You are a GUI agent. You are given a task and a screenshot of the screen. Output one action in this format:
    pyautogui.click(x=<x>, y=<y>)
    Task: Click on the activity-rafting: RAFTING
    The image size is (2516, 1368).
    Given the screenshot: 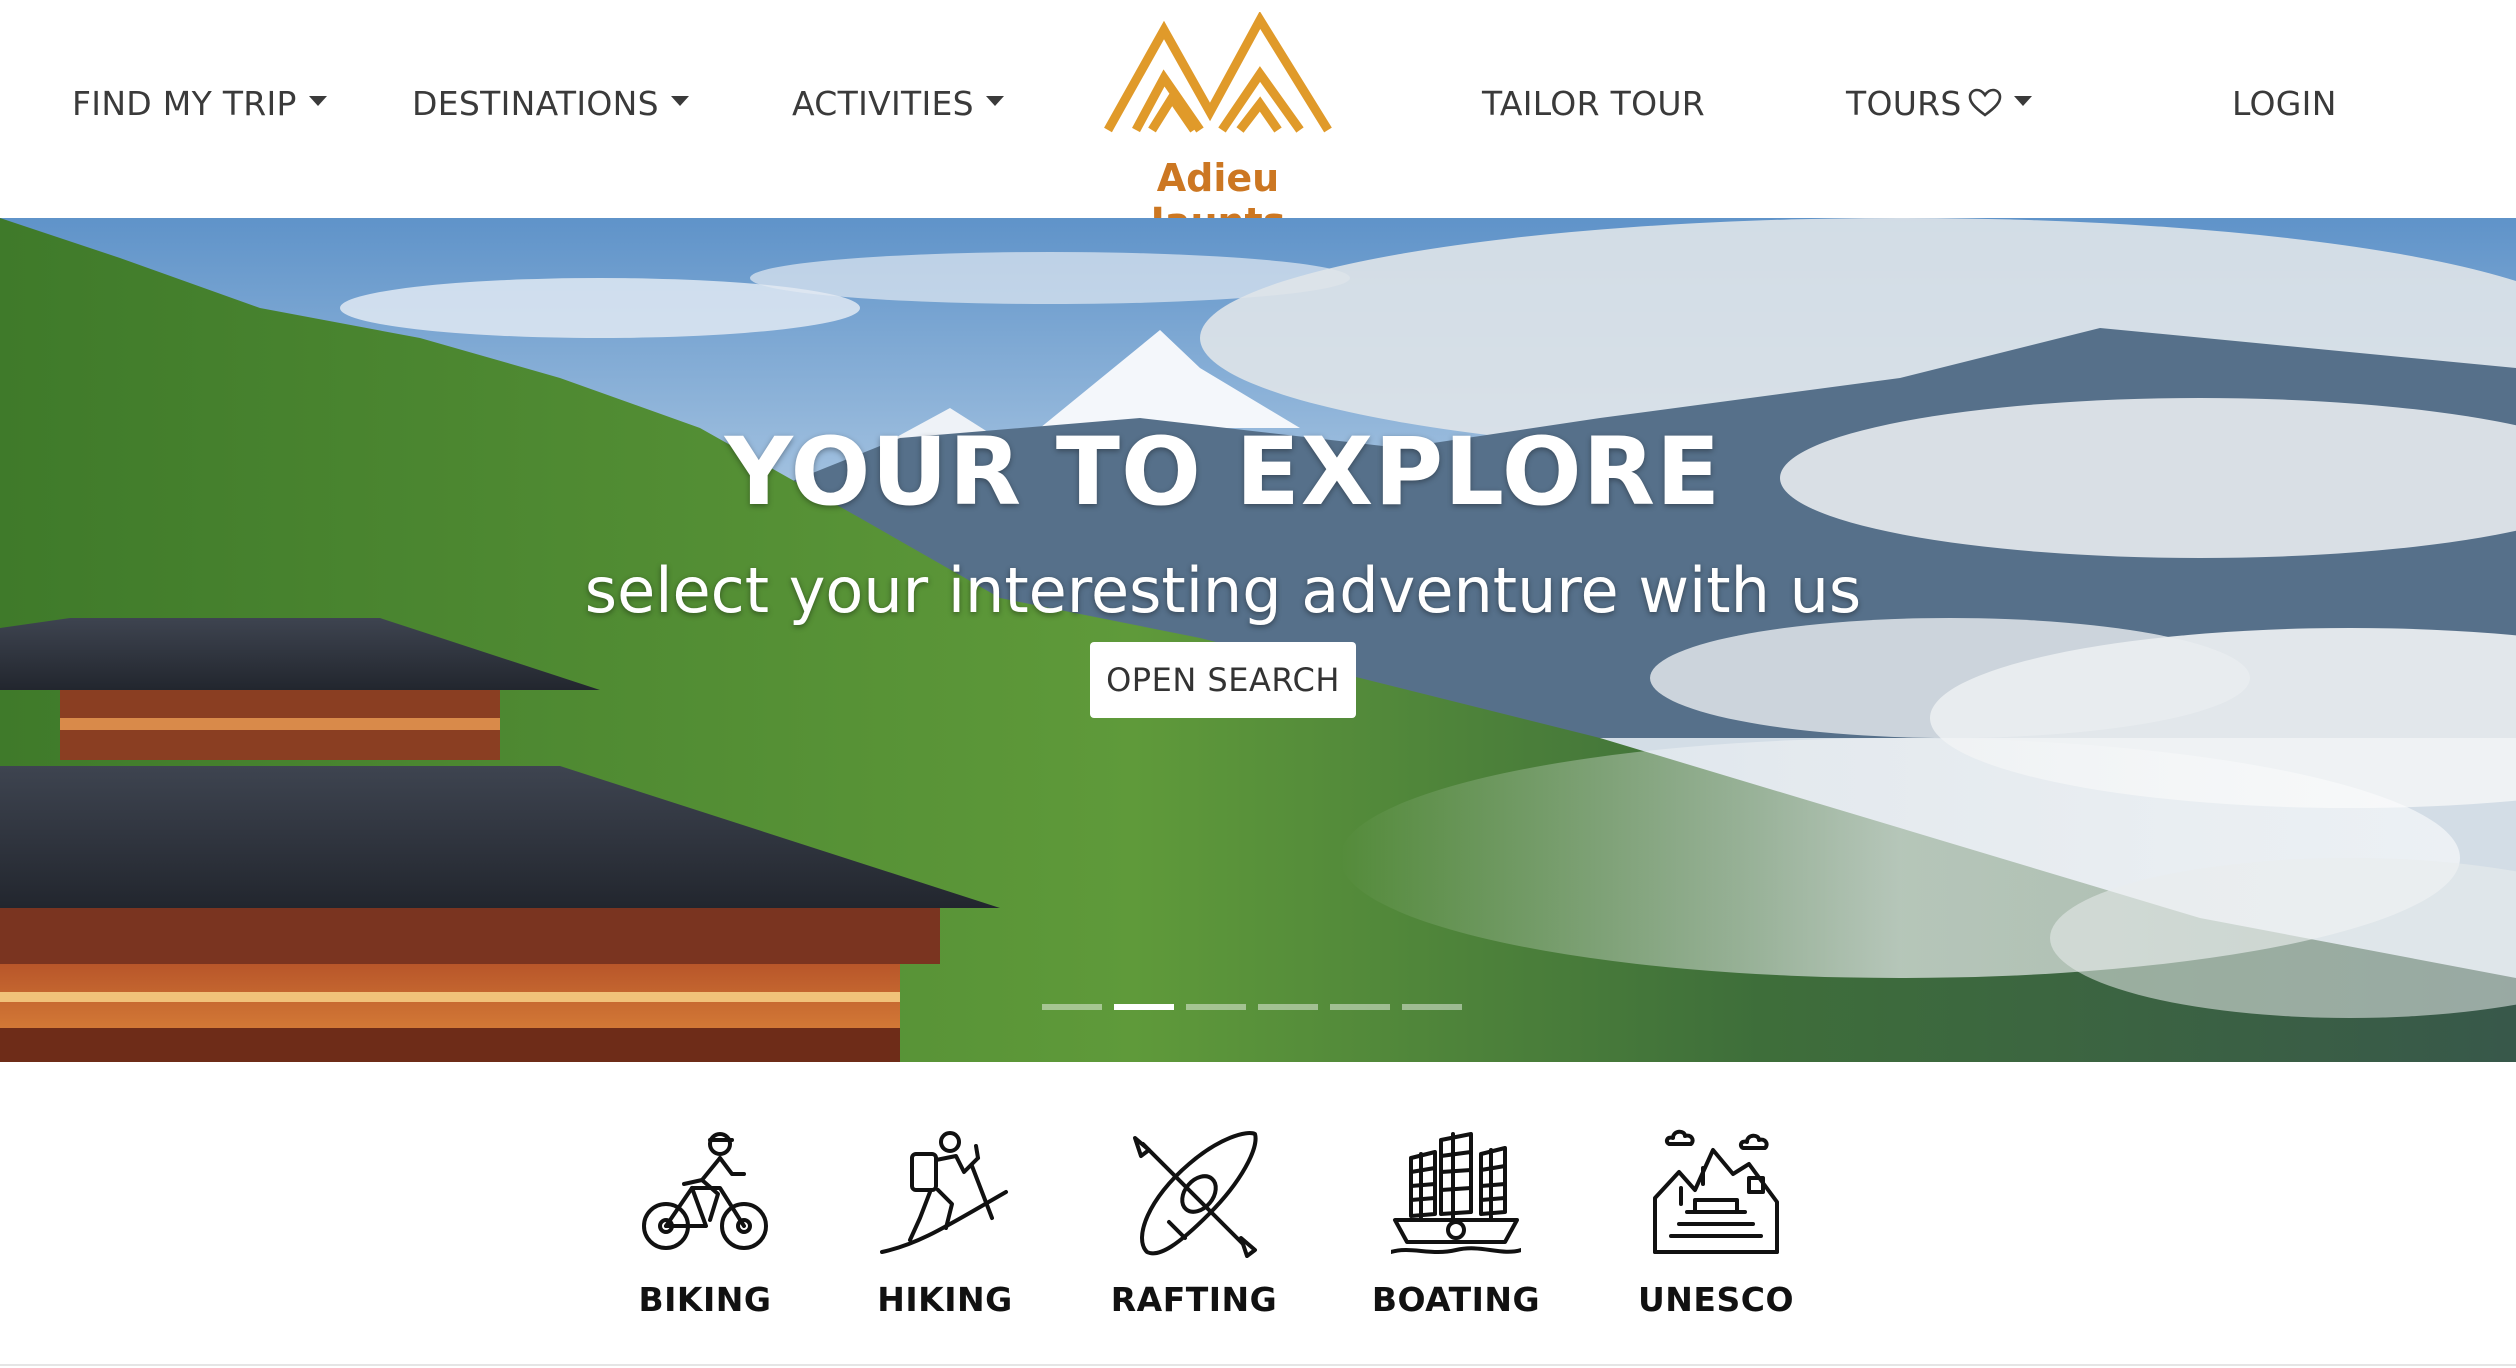 What is the action you would take?
    pyautogui.click(x=1194, y=1228)
    